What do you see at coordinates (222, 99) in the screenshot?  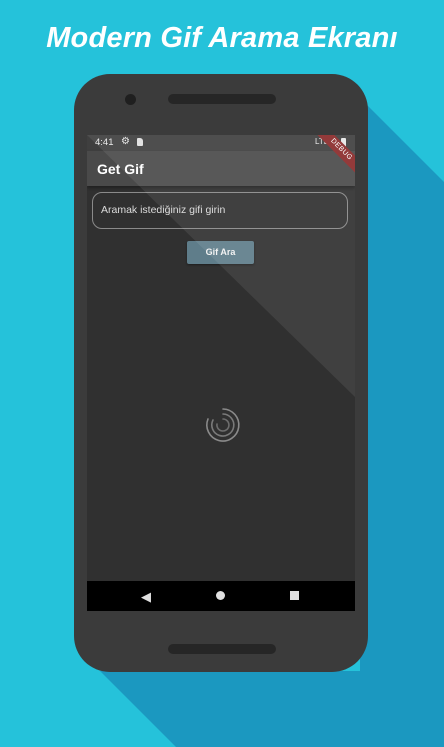 I see `speaker-top` at bounding box center [222, 99].